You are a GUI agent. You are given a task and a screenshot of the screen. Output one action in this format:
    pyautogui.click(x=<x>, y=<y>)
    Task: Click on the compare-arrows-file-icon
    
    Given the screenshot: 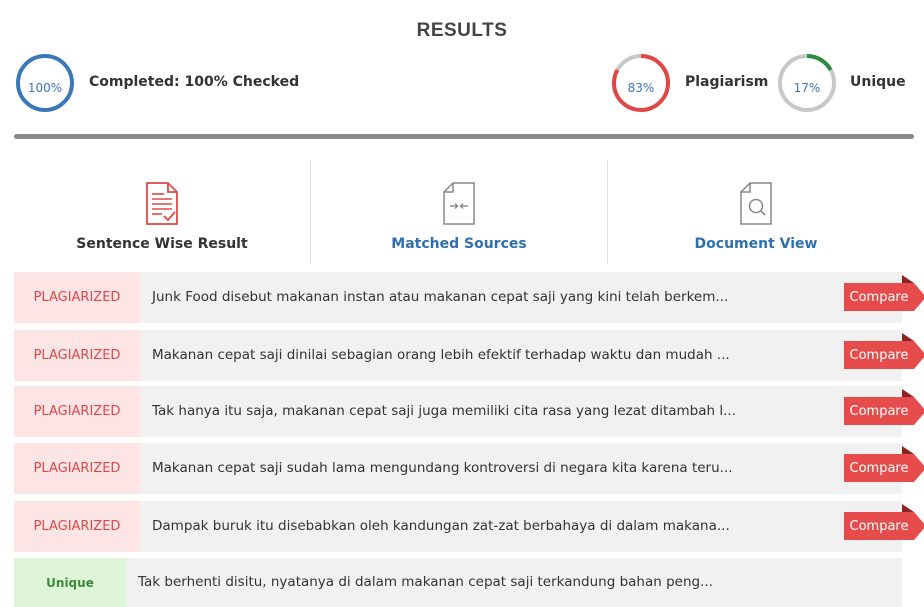 What is the action you would take?
    pyautogui.click(x=459, y=204)
    